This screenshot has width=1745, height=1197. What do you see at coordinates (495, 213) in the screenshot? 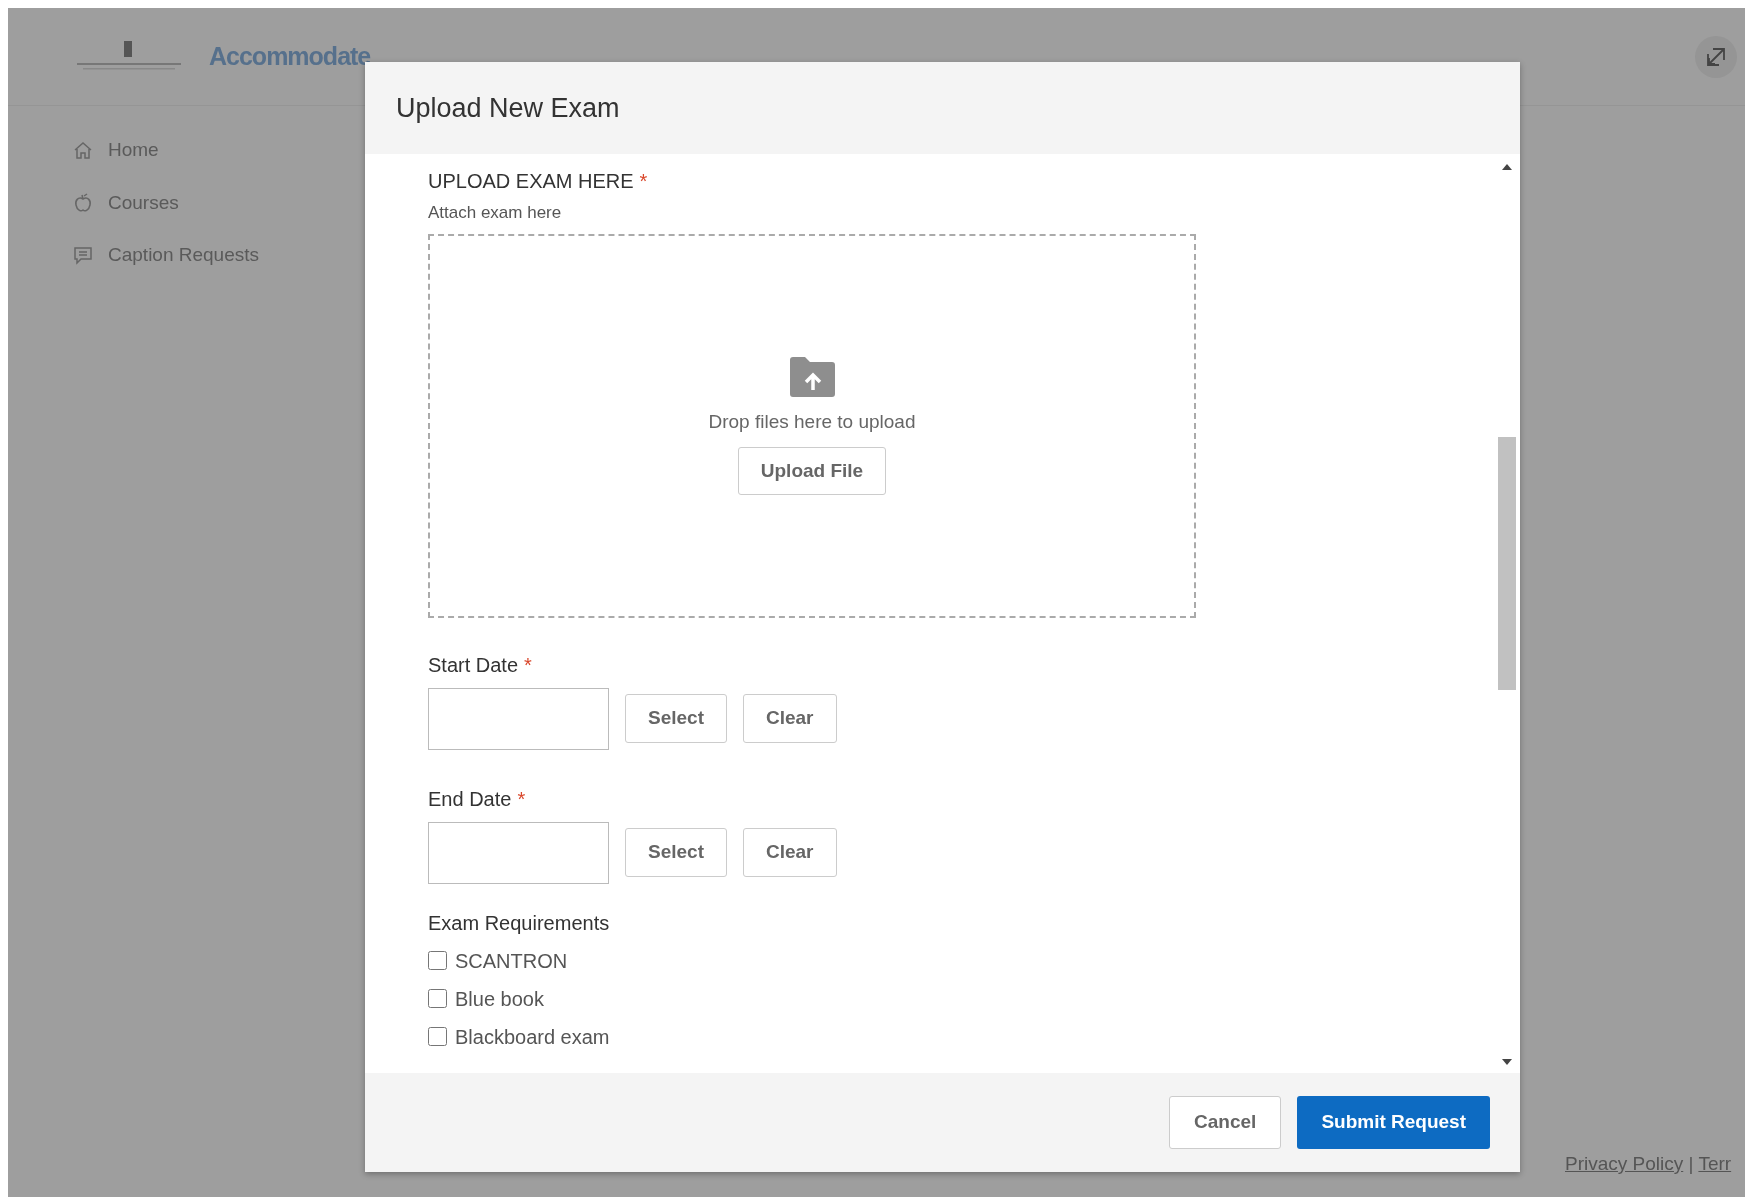
I see `field-hint: Attach exam here` at bounding box center [495, 213].